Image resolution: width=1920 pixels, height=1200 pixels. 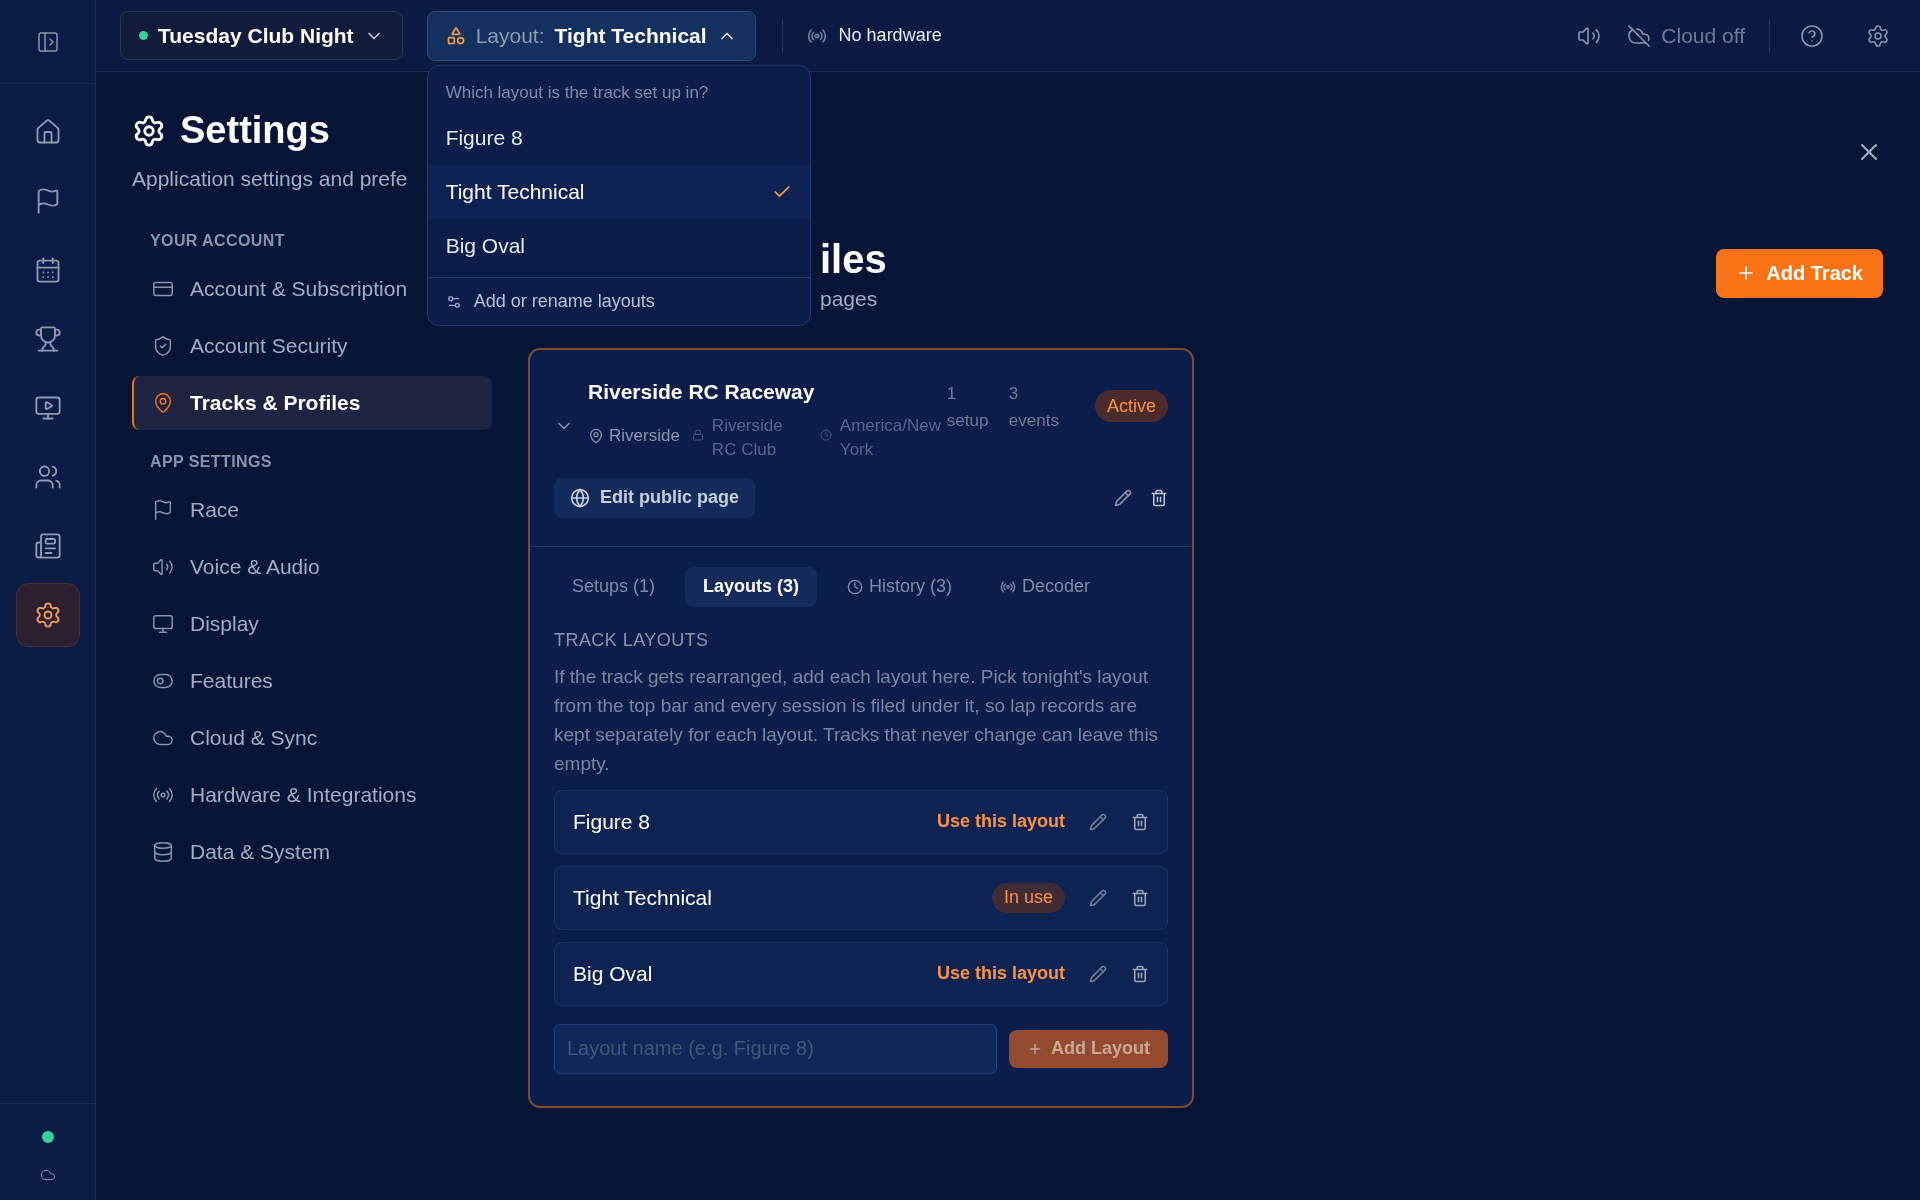 What do you see at coordinates (1703, 35) in the screenshot?
I see `cloud-status: Cloud off` at bounding box center [1703, 35].